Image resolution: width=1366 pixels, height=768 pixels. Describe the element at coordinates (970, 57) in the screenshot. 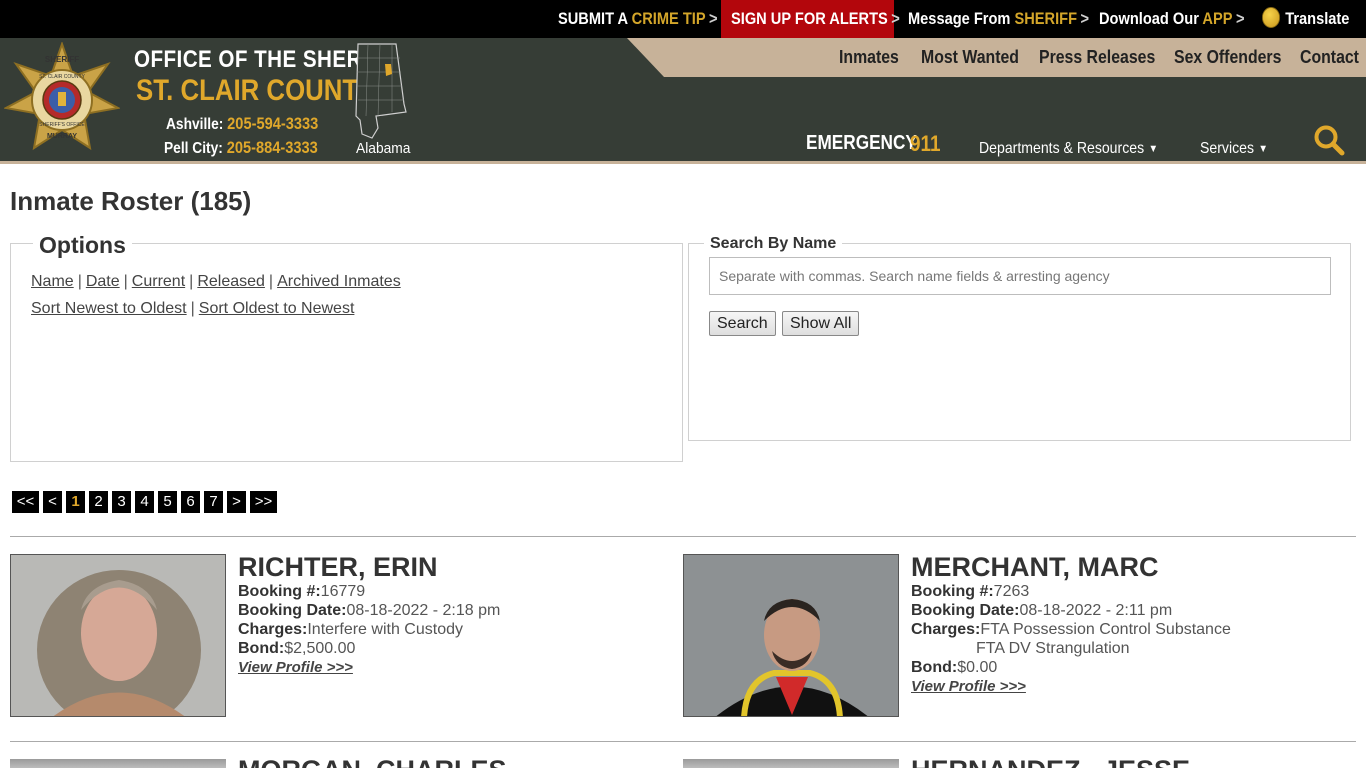

I see `nav-most-wanted: Most Wanted` at that location.